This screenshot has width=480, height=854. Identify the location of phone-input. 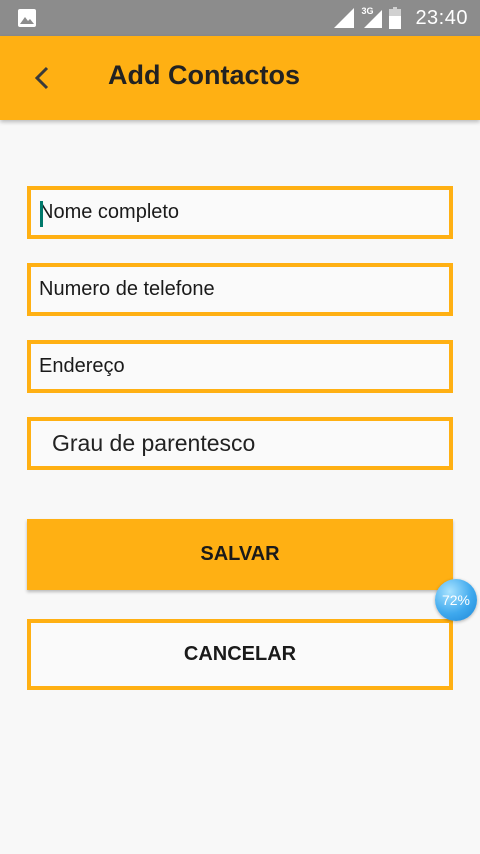
(240, 289).